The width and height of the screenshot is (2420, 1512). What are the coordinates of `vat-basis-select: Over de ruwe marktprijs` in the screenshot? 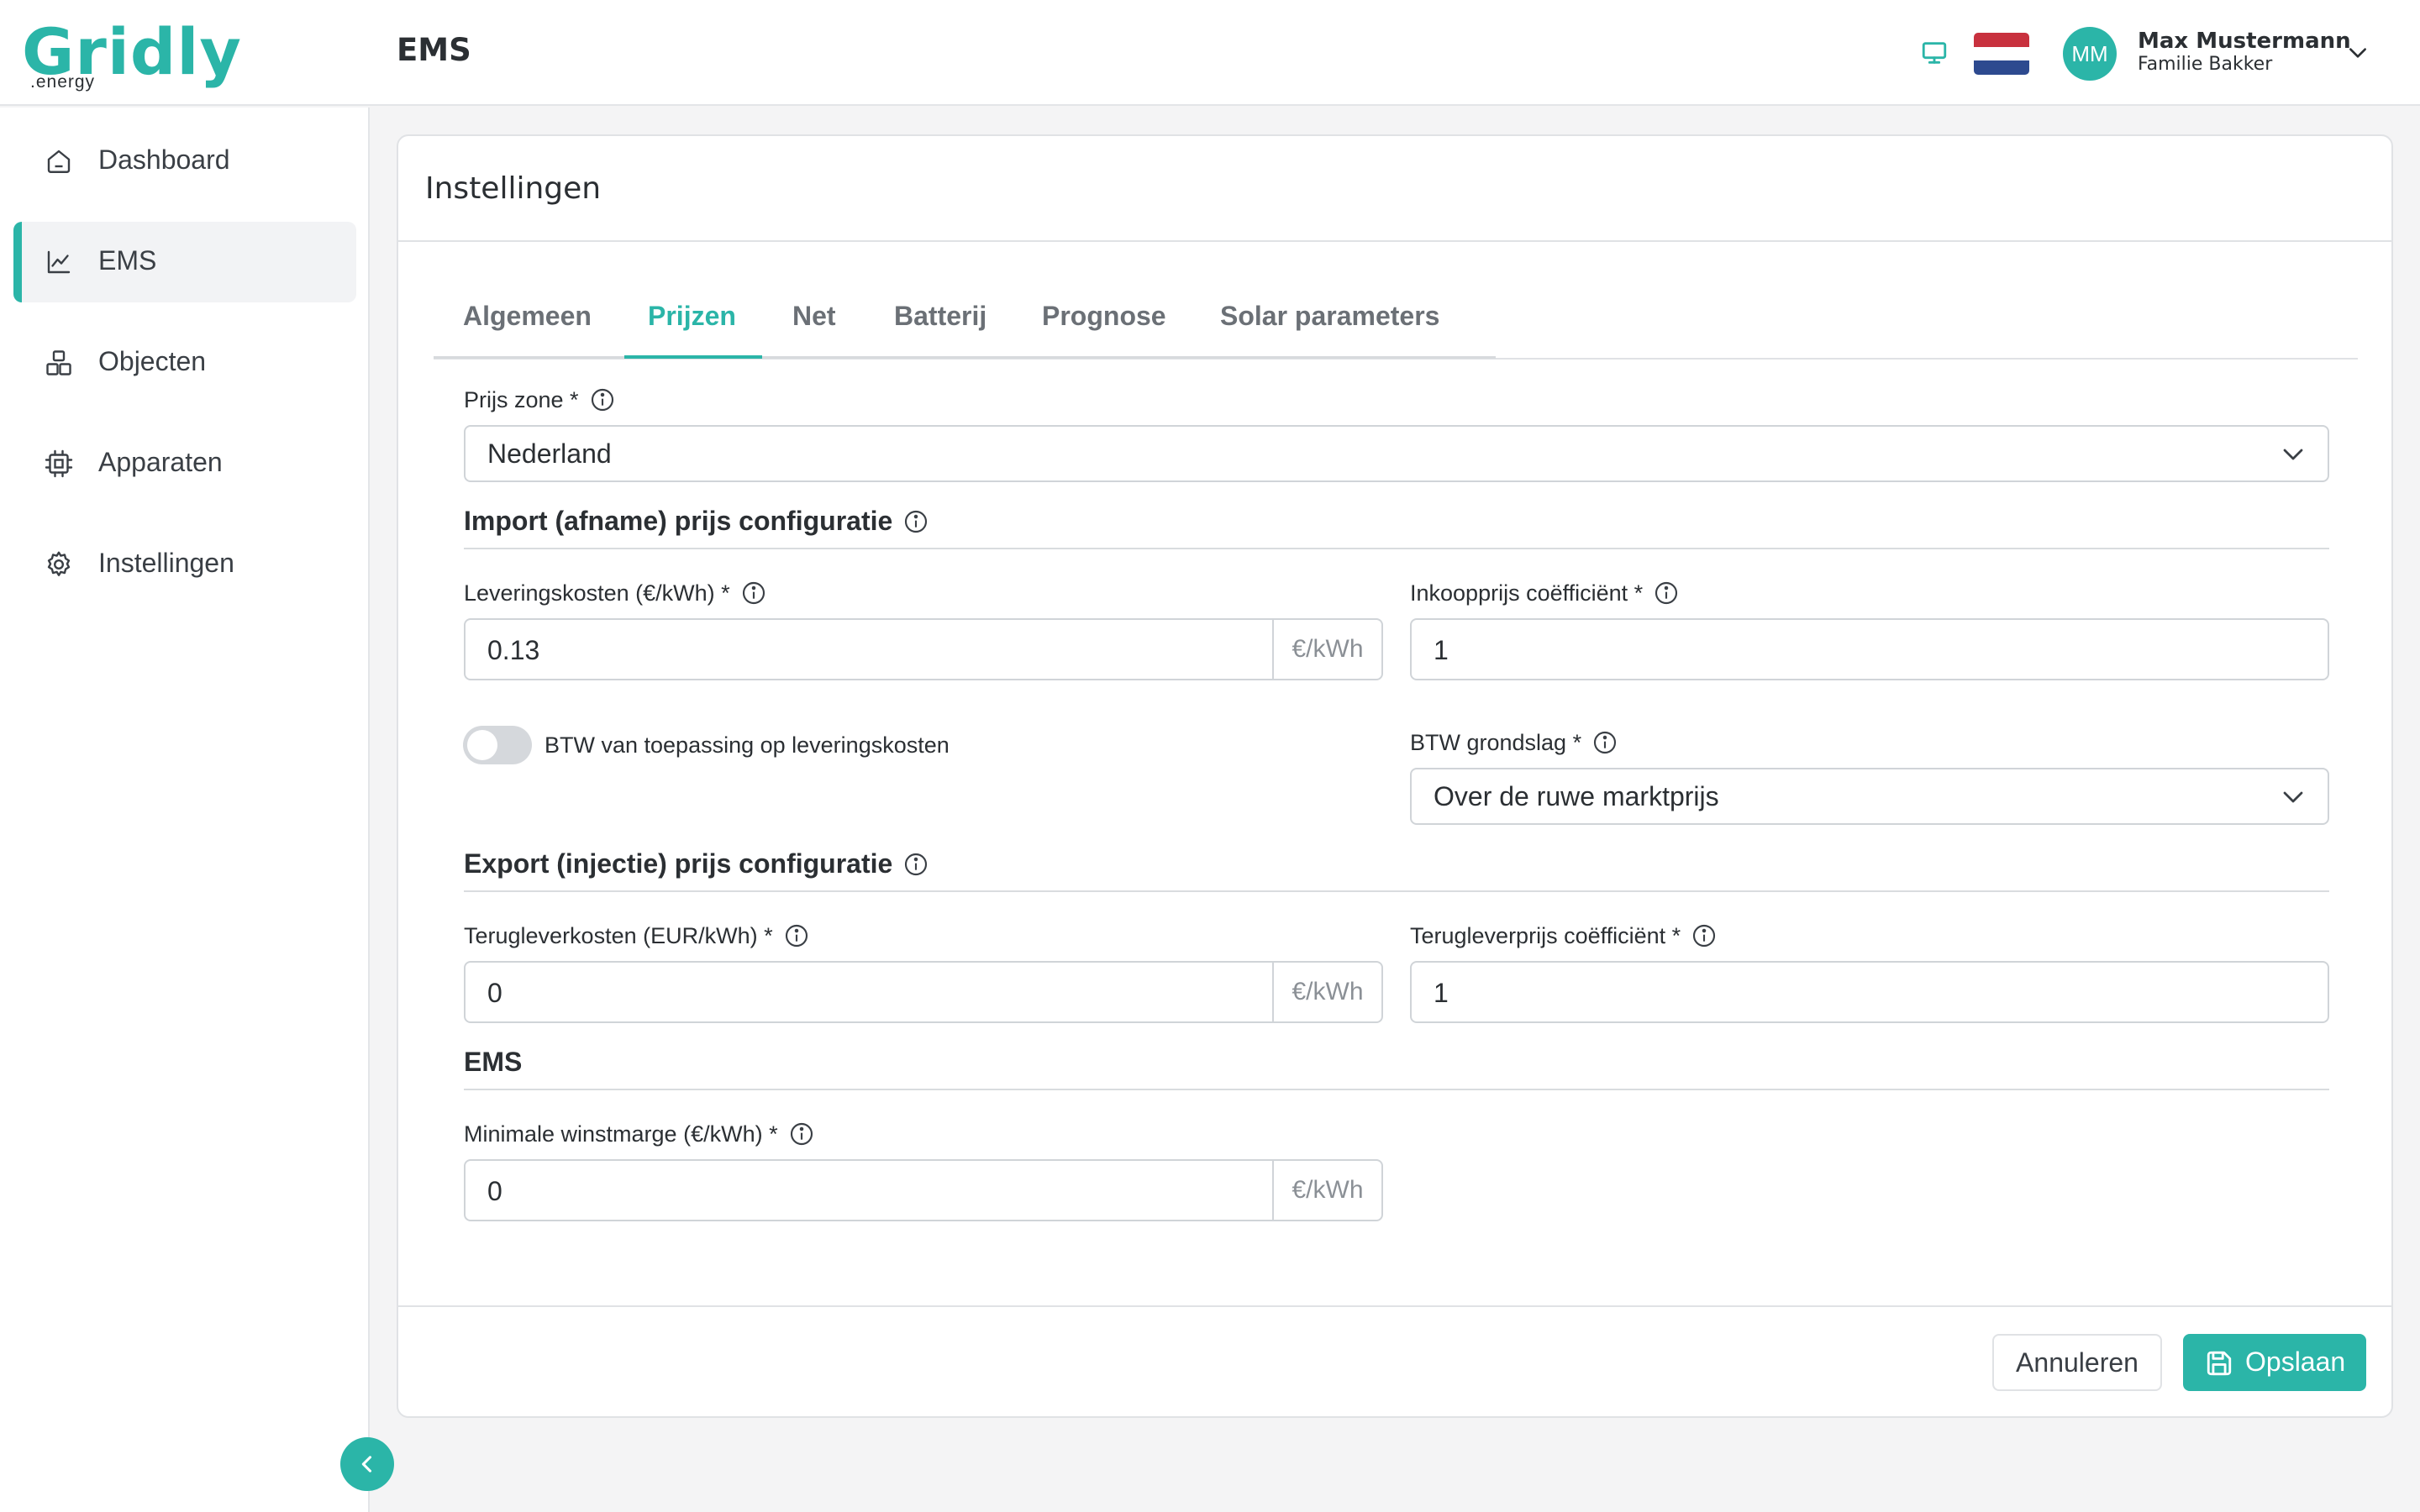 It's located at (1869, 796).